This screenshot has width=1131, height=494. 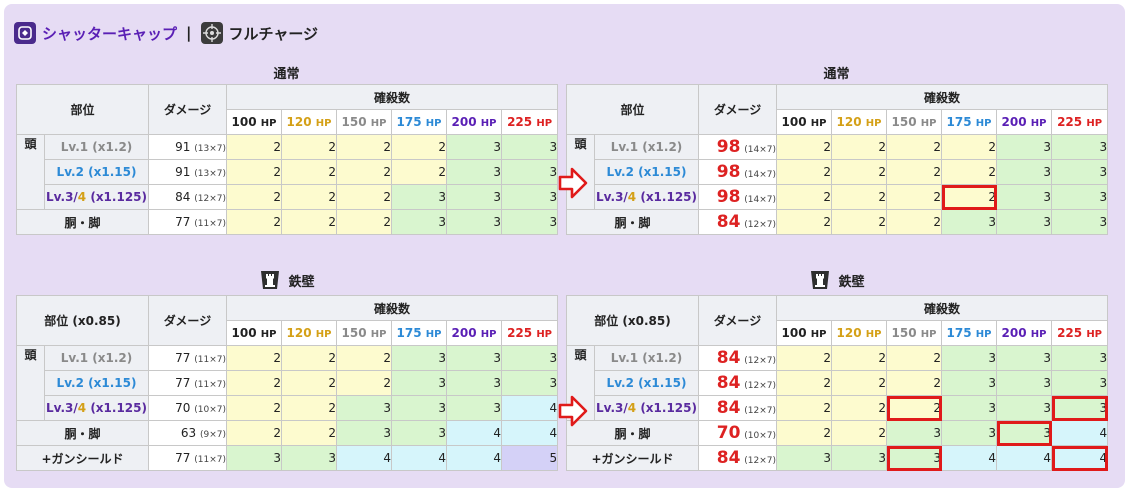 What do you see at coordinates (188, 172) in the screenshot?
I see `damage-cell: 91 (13×7)` at bounding box center [188, 172].